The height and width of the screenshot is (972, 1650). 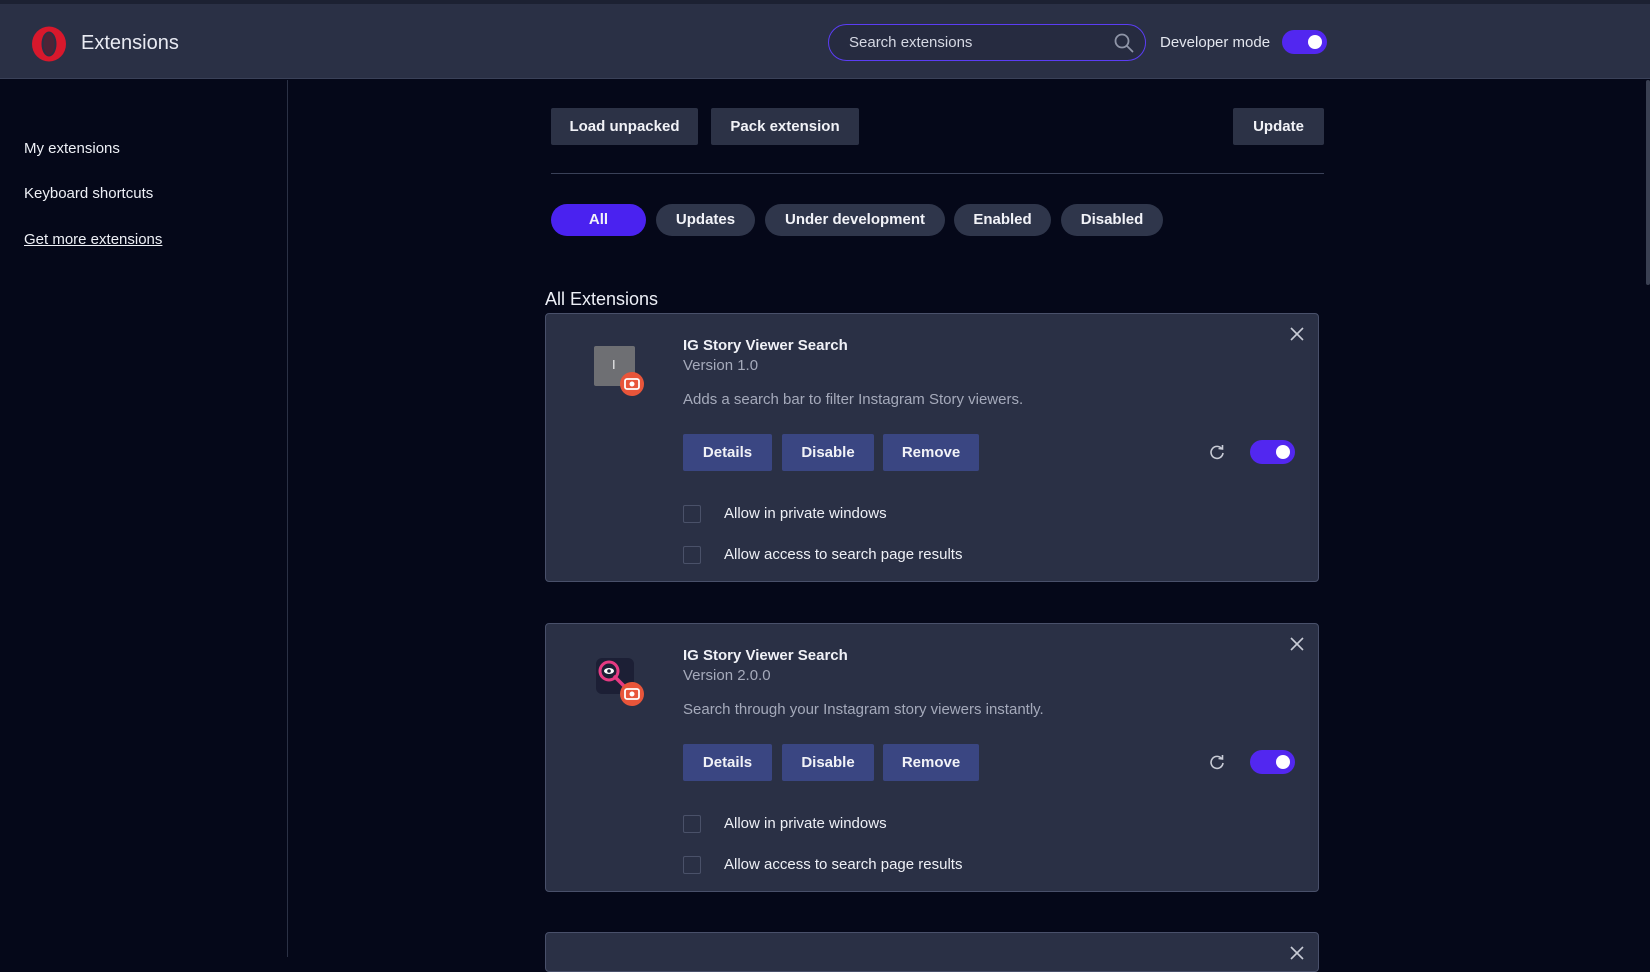 What do you see at coordinates (598, 220) in the screenshot?
I see `filter-chip-all: All` at bounding box center [598, 220].